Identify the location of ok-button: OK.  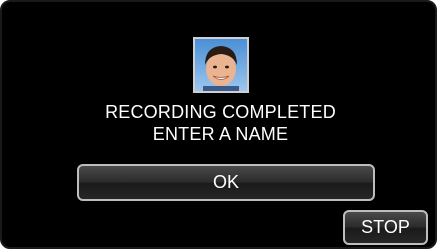
(226, 182).